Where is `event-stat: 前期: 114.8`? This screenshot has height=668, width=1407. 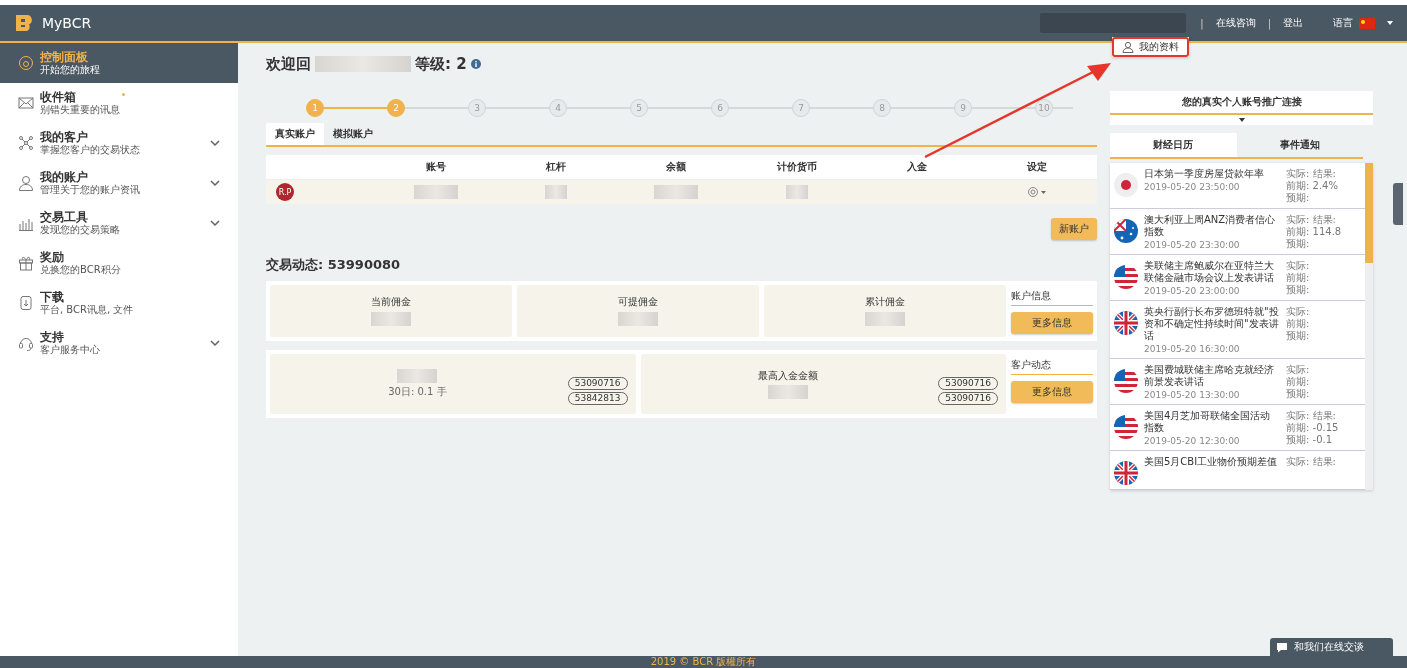
event-stat: 前期: 114.8 is located at coordinates (1314, 232).